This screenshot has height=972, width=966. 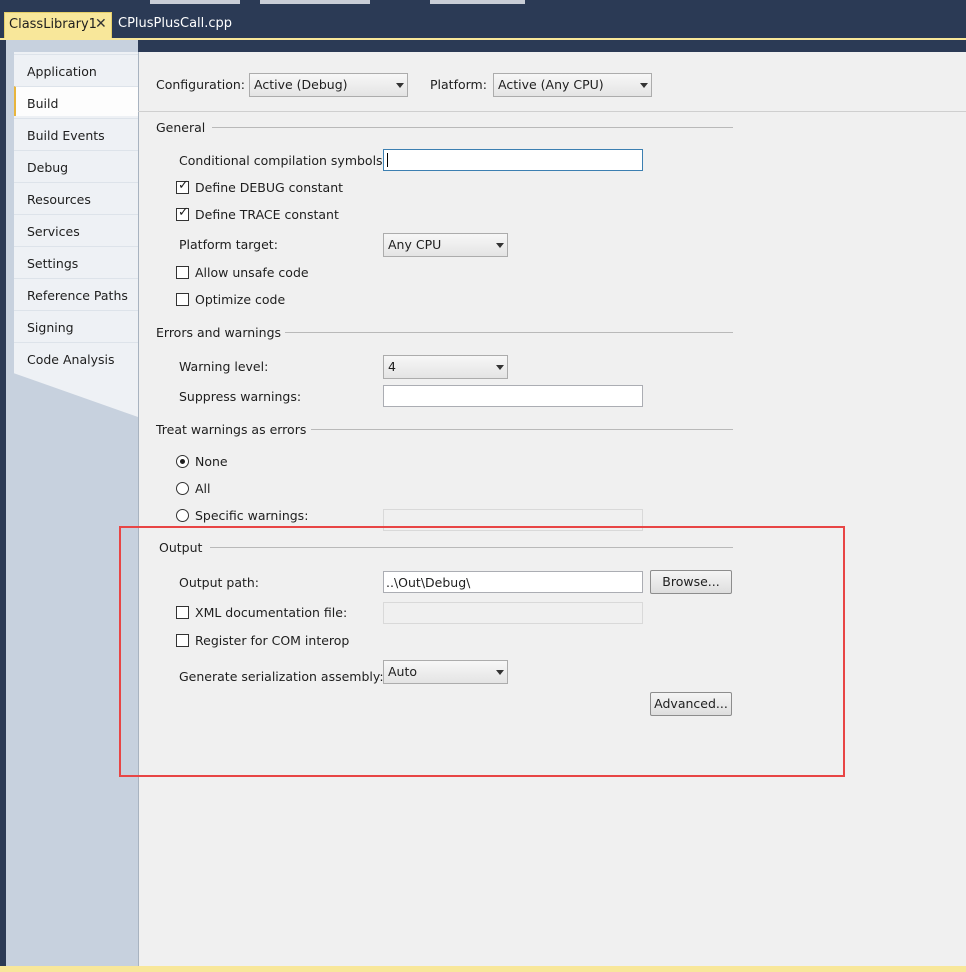 I want to click on nav-item-code-analysis: Code Analysis, so click(x=76, y=357).